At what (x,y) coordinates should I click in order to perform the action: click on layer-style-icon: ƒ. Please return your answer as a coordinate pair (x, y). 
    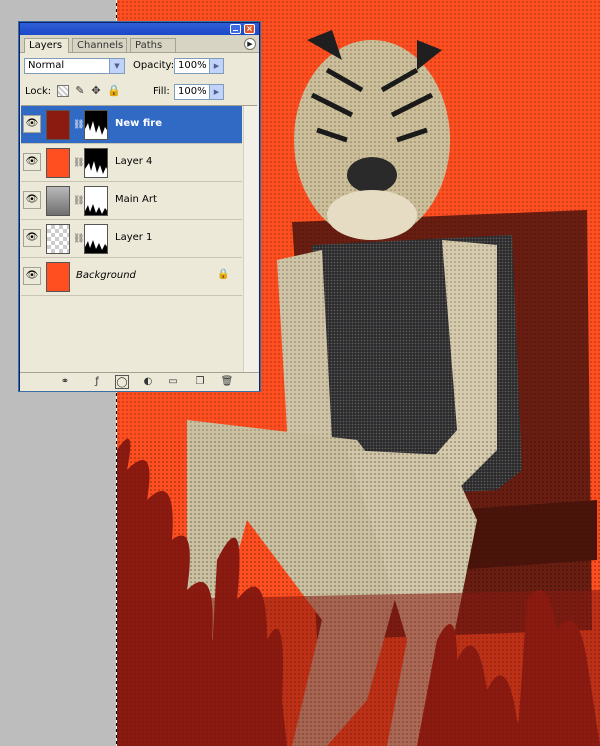
    Looking at the image, I should click on (97, 382).